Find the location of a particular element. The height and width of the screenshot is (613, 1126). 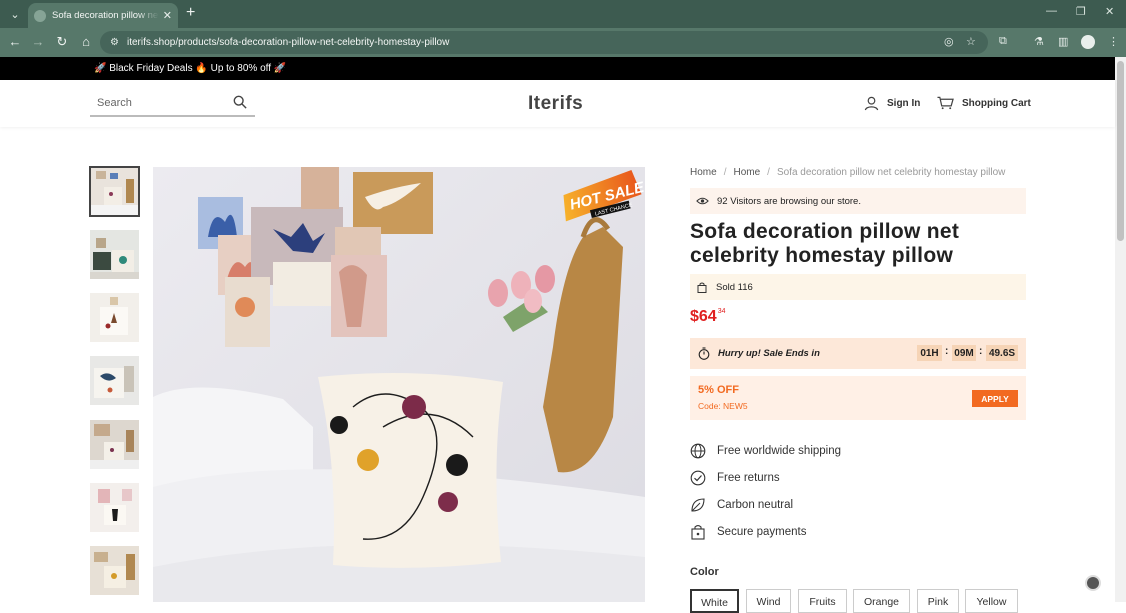

search-box is located at coordinates (172, 105).